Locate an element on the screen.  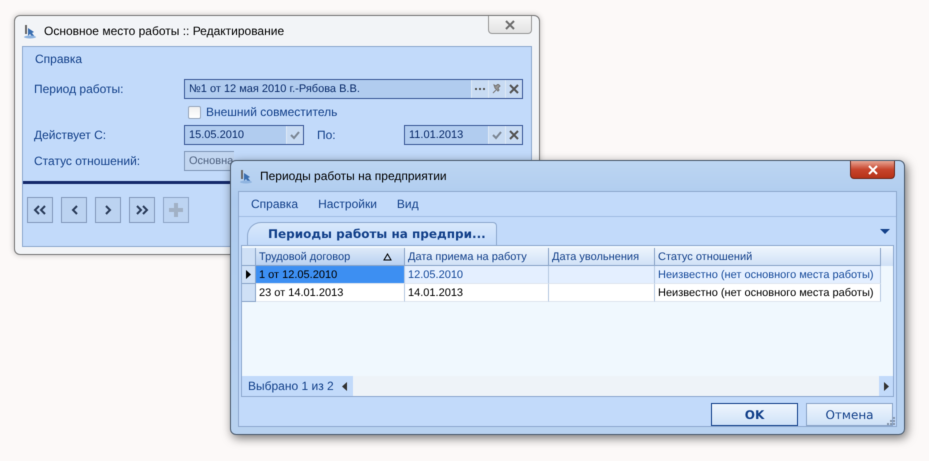
ellipsis-button is located at coordinates (479, 89).